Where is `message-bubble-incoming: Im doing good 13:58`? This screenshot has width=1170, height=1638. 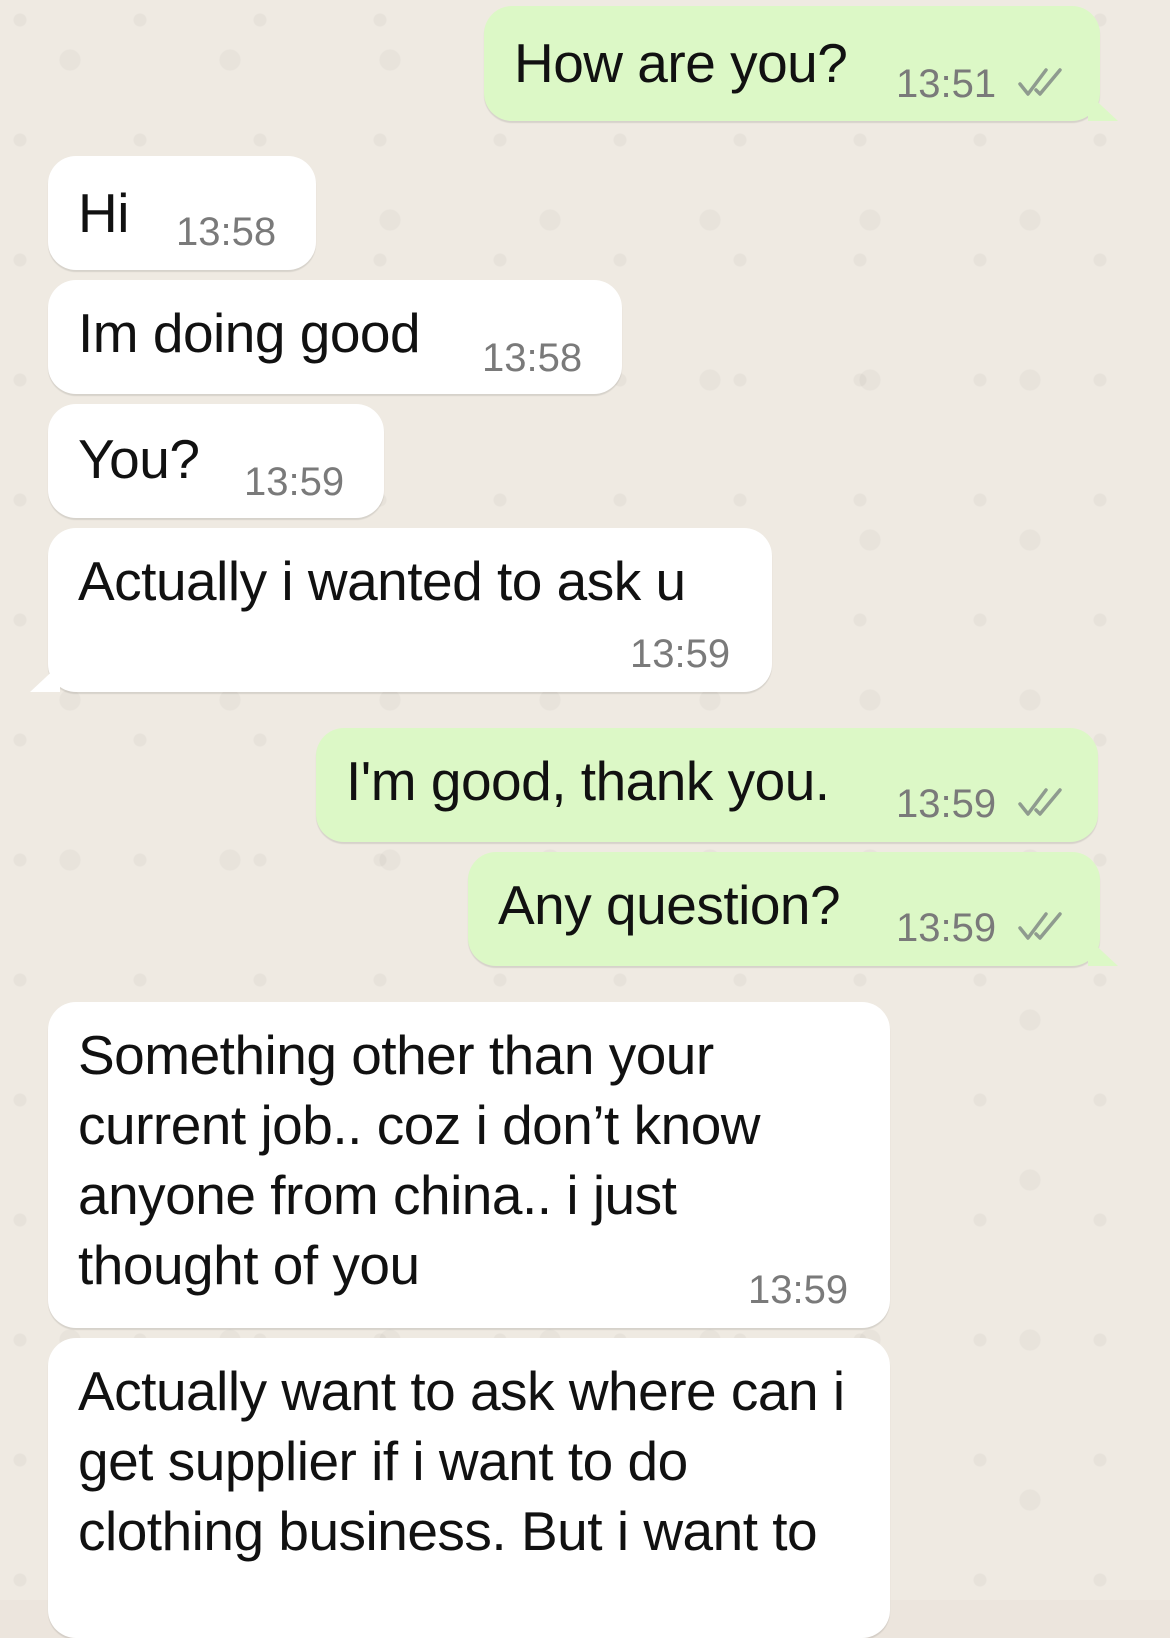 message-bubble-incoming: Im doing good 13:58 is located at coordinates (335, 337).